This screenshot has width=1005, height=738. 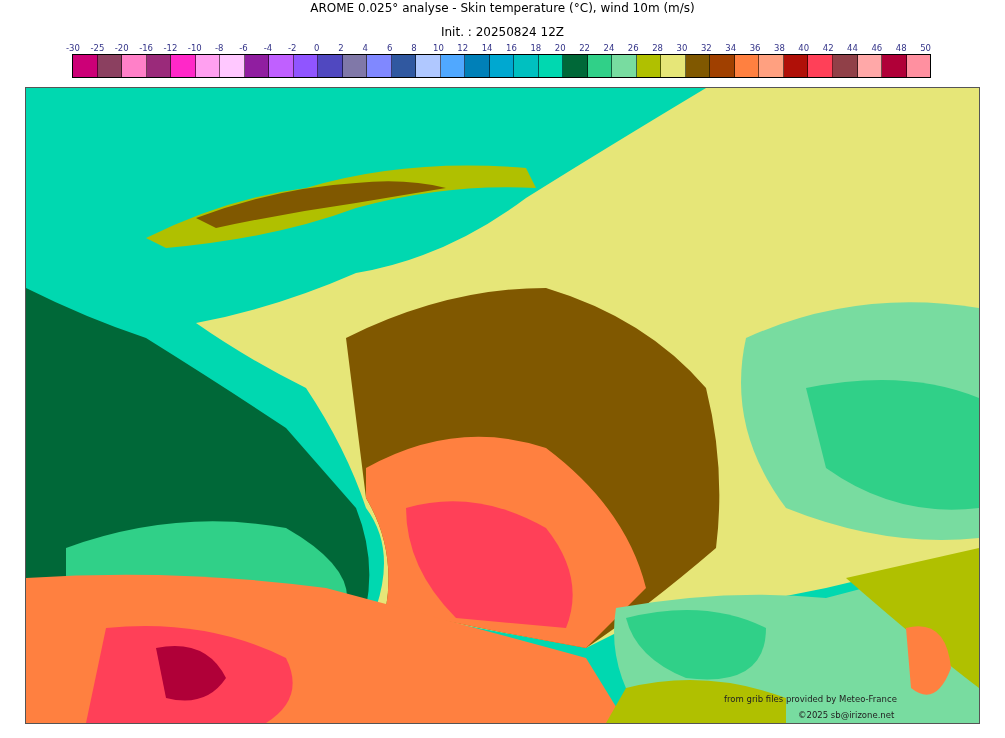 I want to click on tick-label: 14, so click(x=487, y=48).